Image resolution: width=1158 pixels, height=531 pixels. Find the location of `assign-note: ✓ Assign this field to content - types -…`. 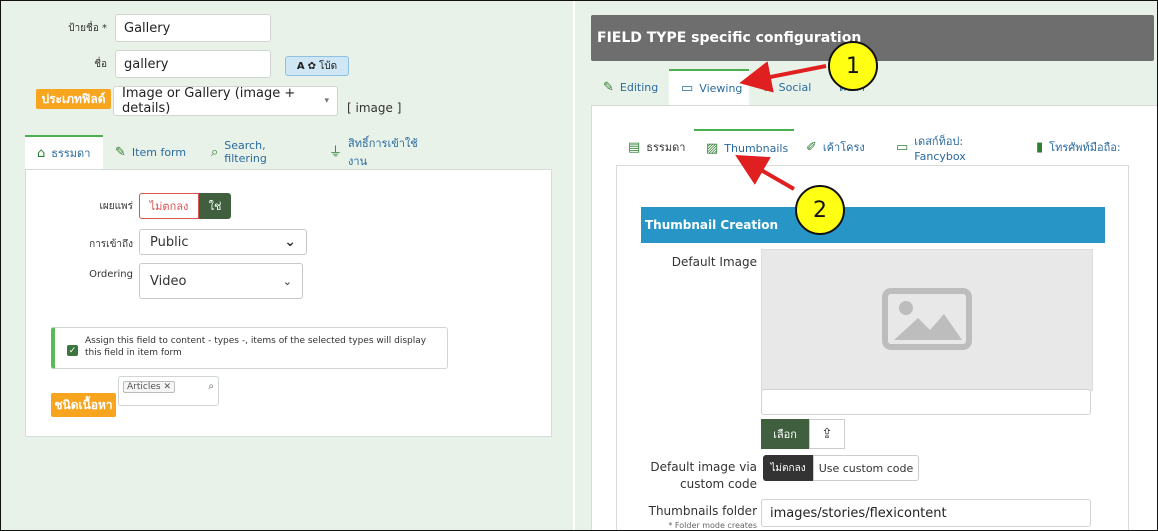

assign-note: ✓ Assign this field to content - types -… is located at coordinates (249, 348).